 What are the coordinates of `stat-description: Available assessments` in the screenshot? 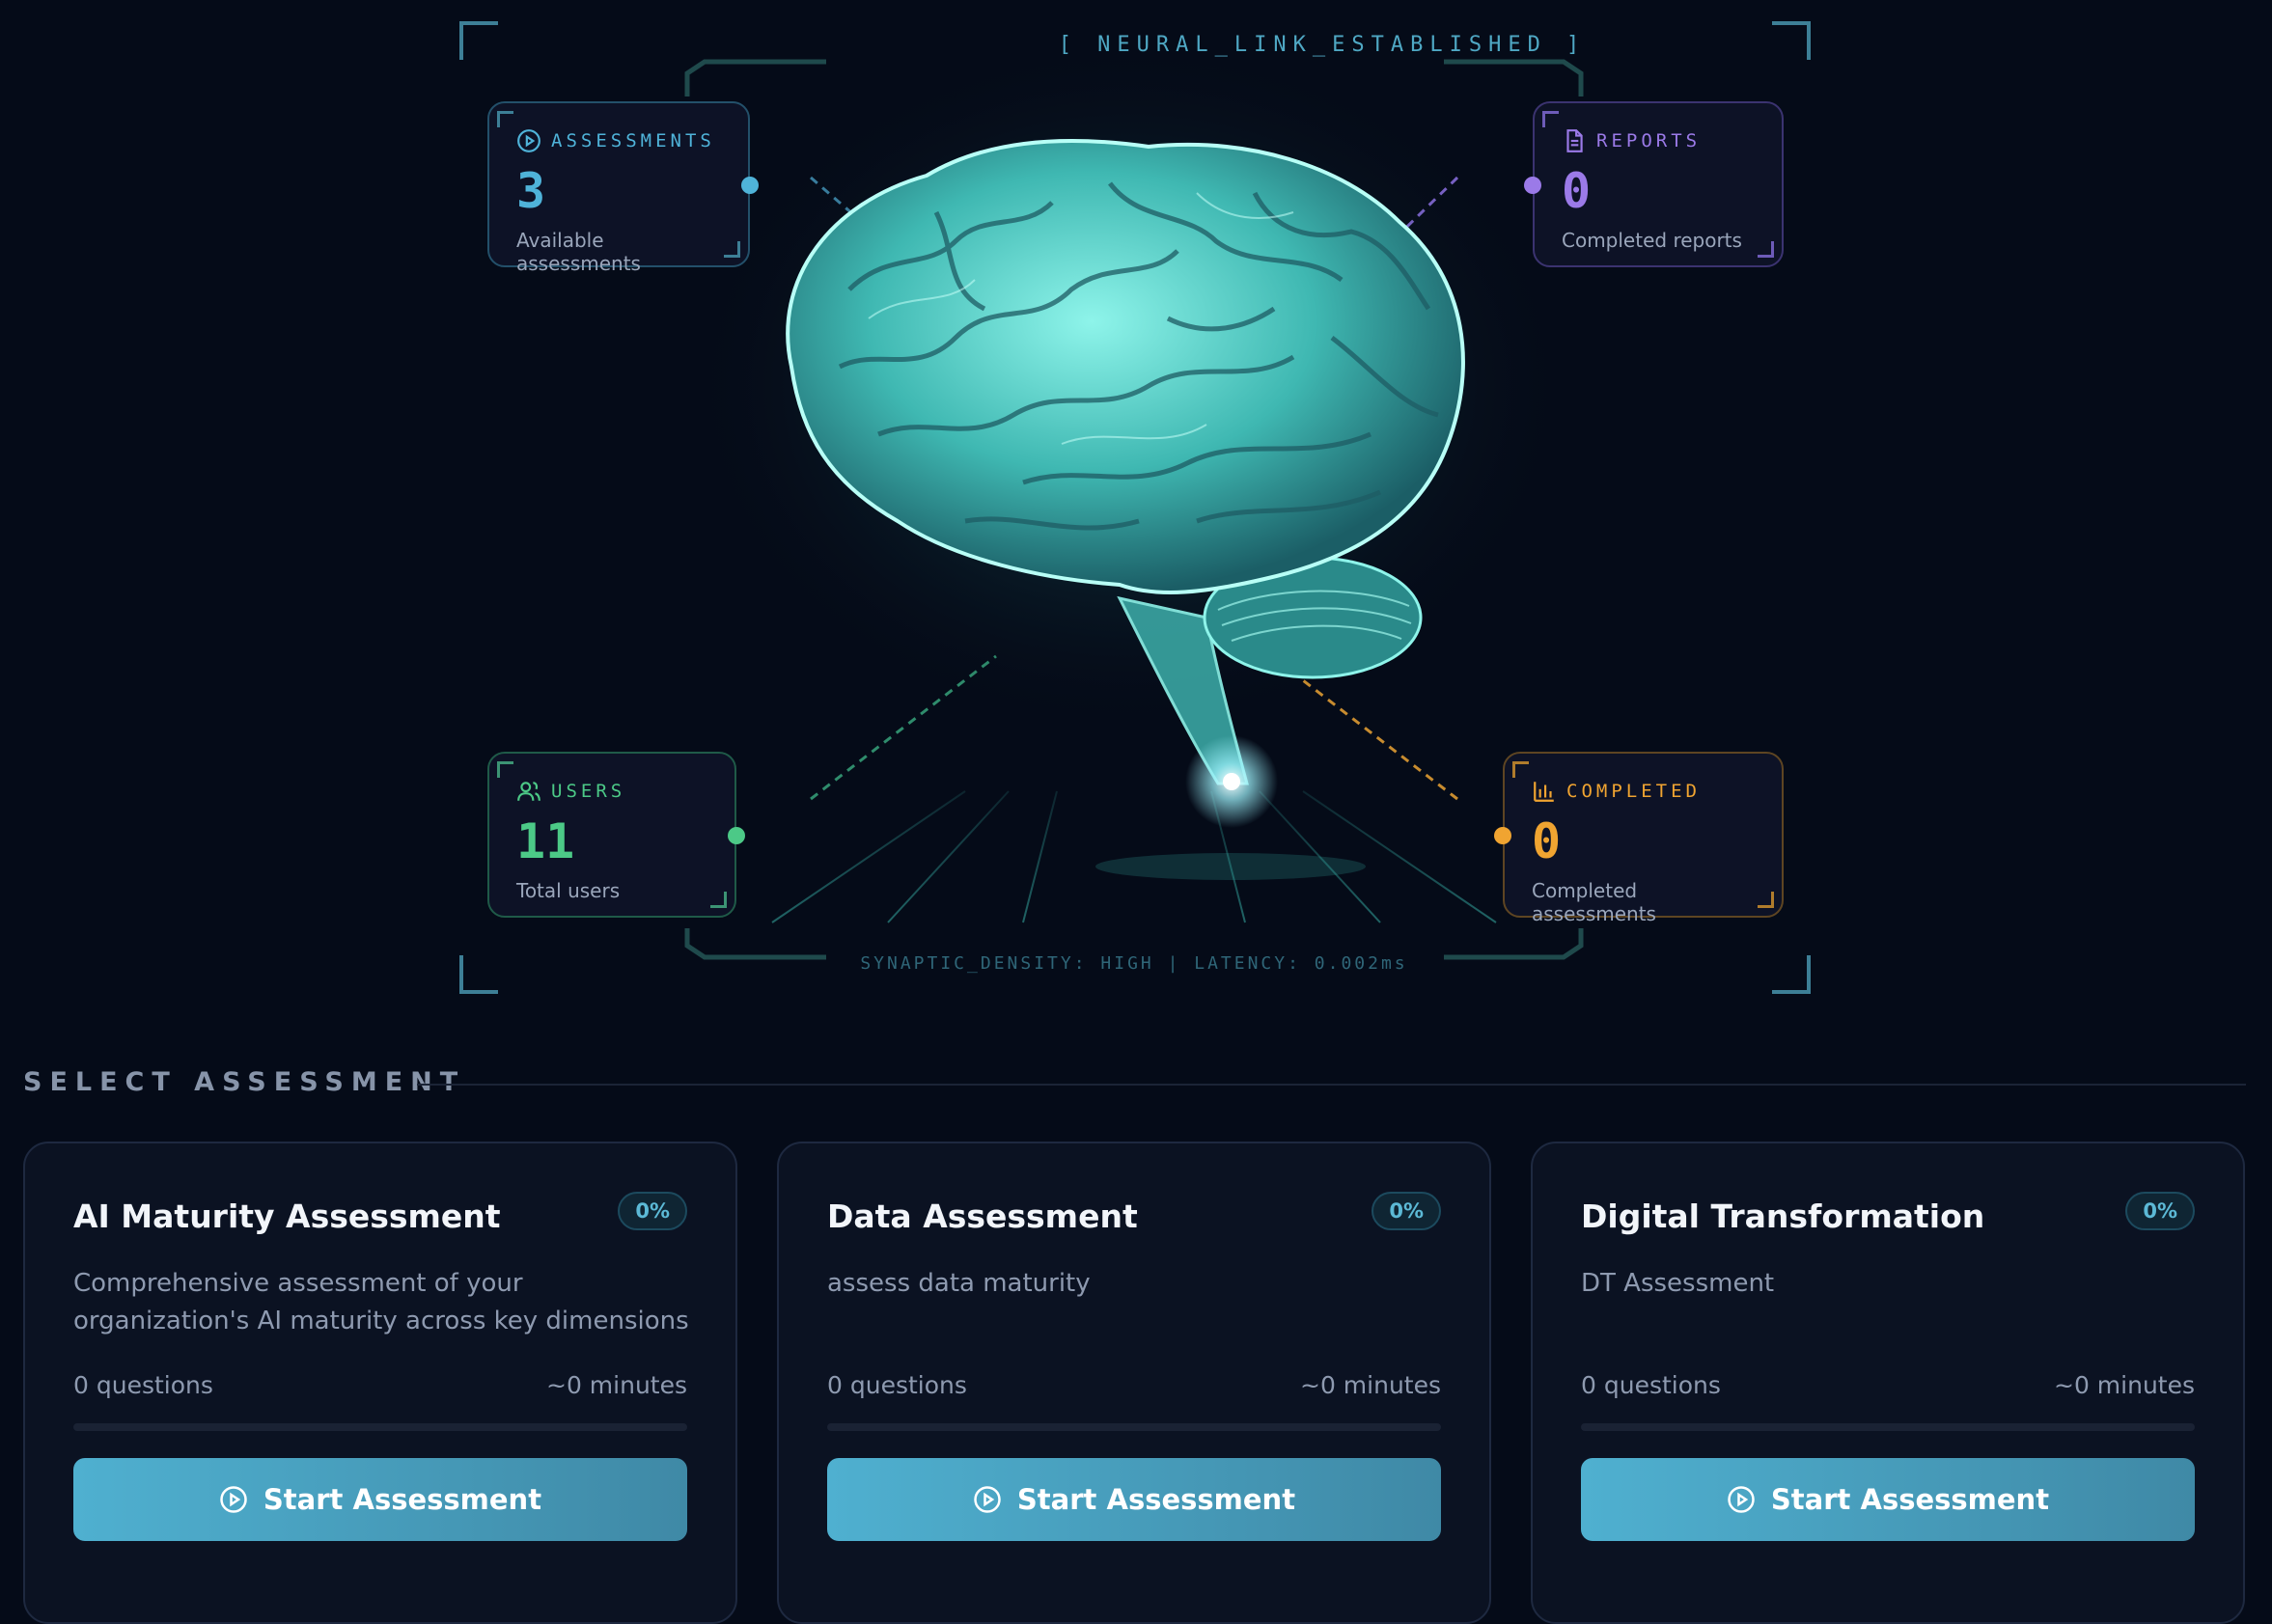 It's located at (578, 252).